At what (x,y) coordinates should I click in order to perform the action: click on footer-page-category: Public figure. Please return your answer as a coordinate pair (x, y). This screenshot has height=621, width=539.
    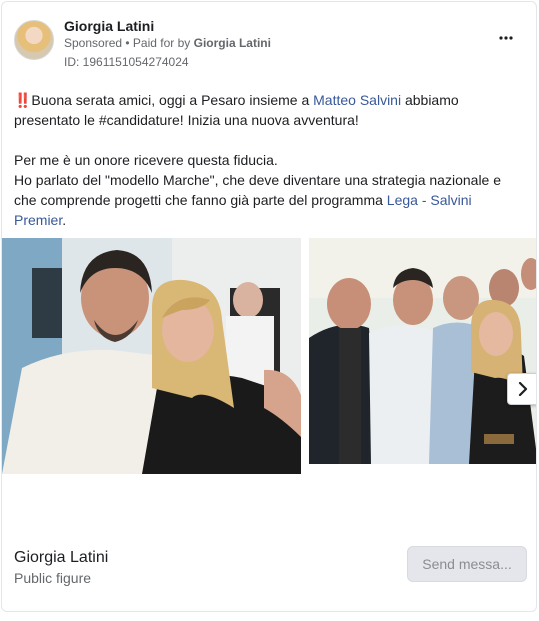
    Looking at the image, I should click on (53, 578).